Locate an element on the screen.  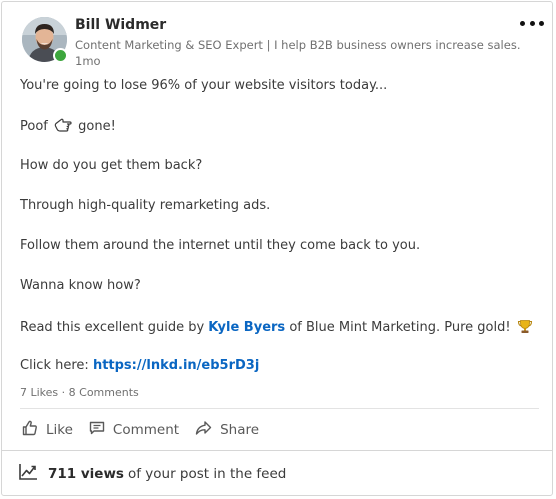
like-button: Like is located at coordinates (47, 430).